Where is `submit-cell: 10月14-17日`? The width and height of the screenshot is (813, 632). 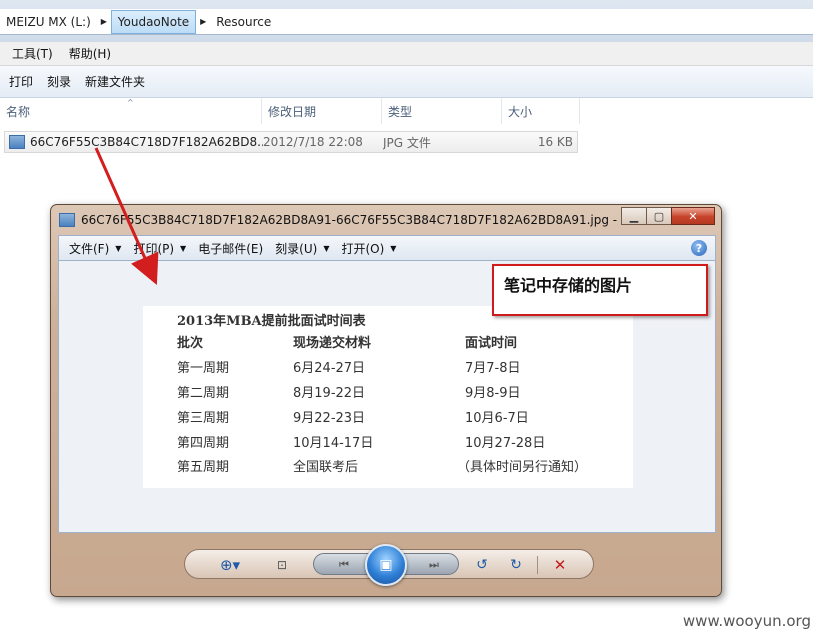 submit-cell: 10月14-17日 is located at coordinates (333, 443).